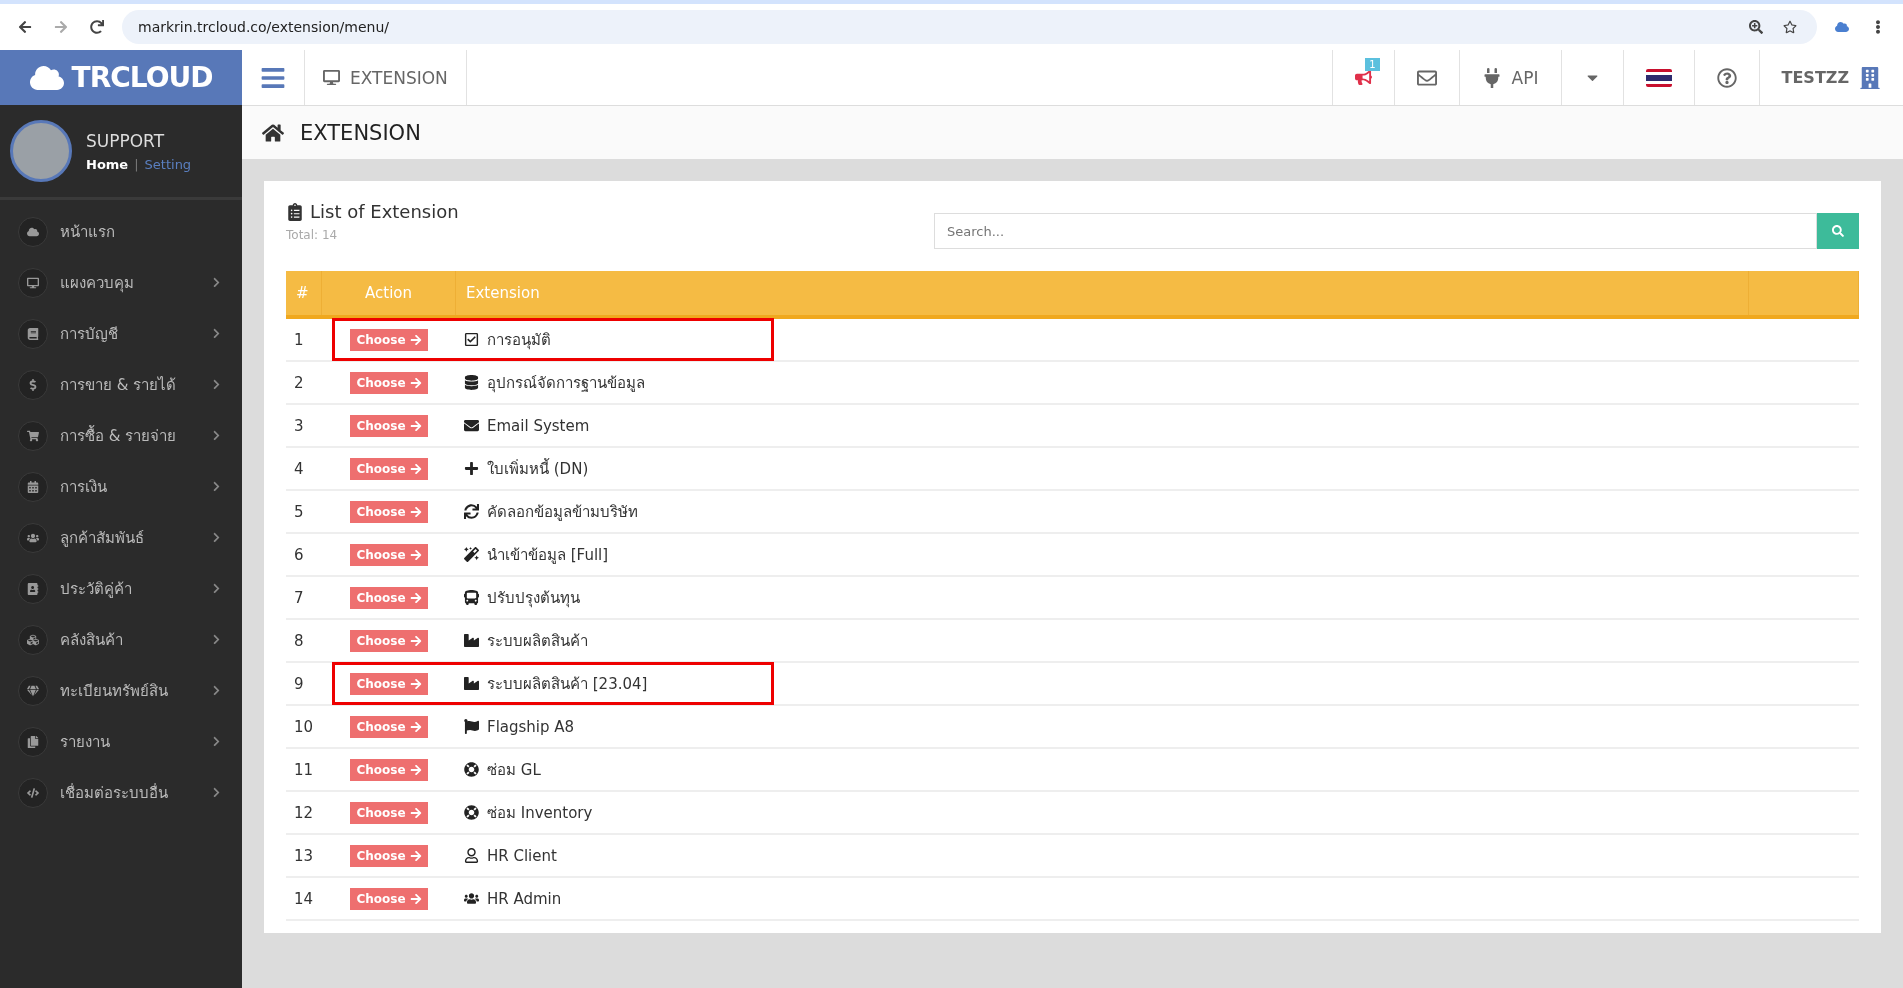  Describe the element at coordinates (121, 231) in the screenshot. I see `sidebar-item: หน้าแรก` at that location.